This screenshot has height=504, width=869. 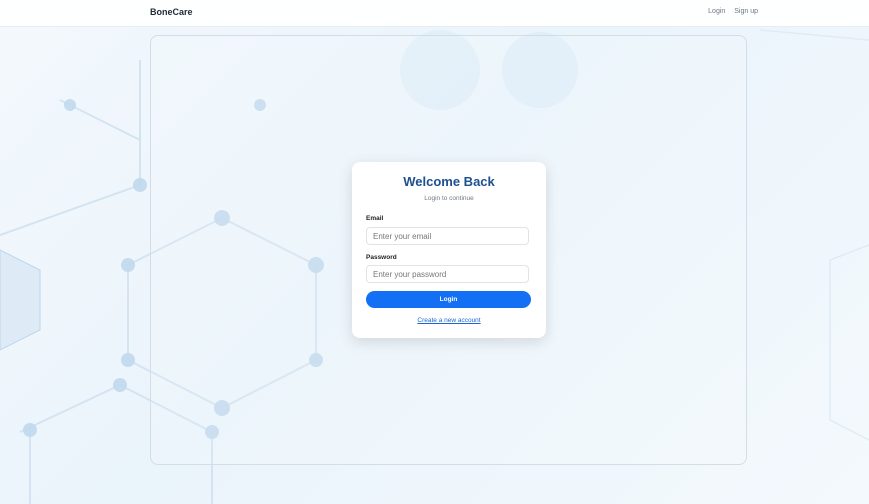 What do you see at coordinates (447, 236) in the screenshot?
I see `email-field` at bounding box center [447, 236].